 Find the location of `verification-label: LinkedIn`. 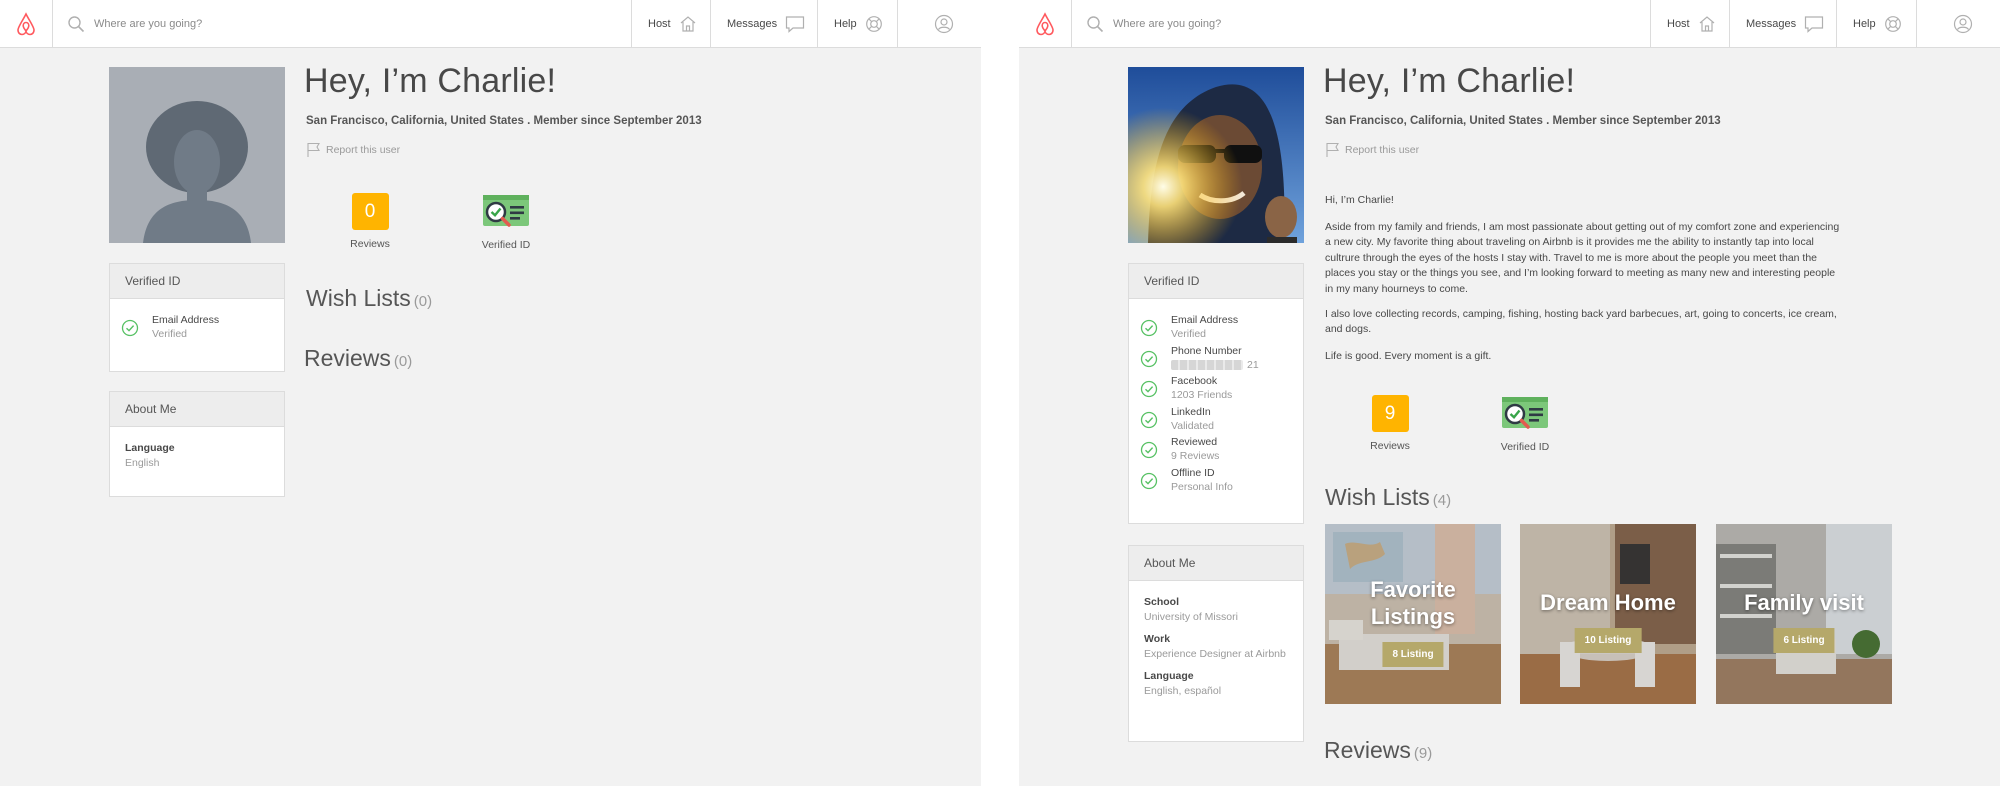

verification-label: LinkedIn is located at coordinates (1191, 411).